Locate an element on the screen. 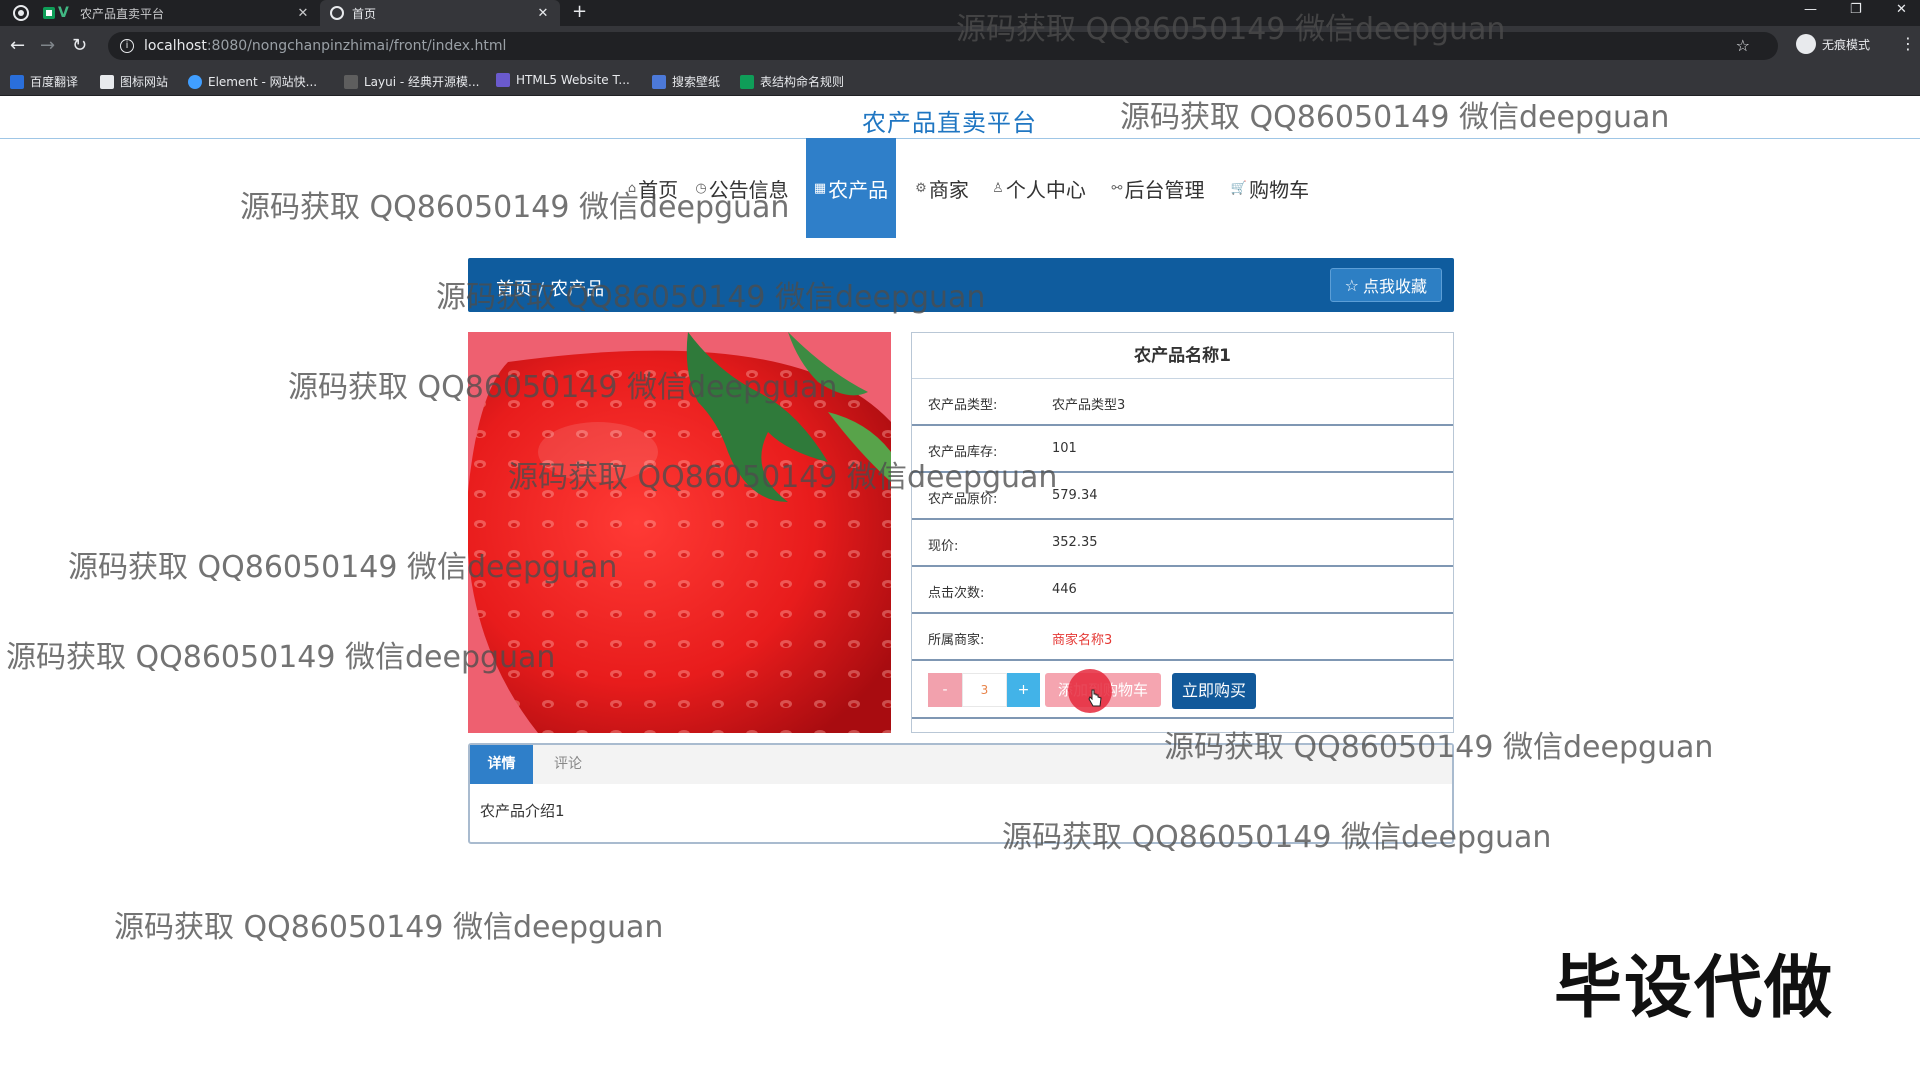  grid-icon: ▦ is located at coordinates (820, 188).